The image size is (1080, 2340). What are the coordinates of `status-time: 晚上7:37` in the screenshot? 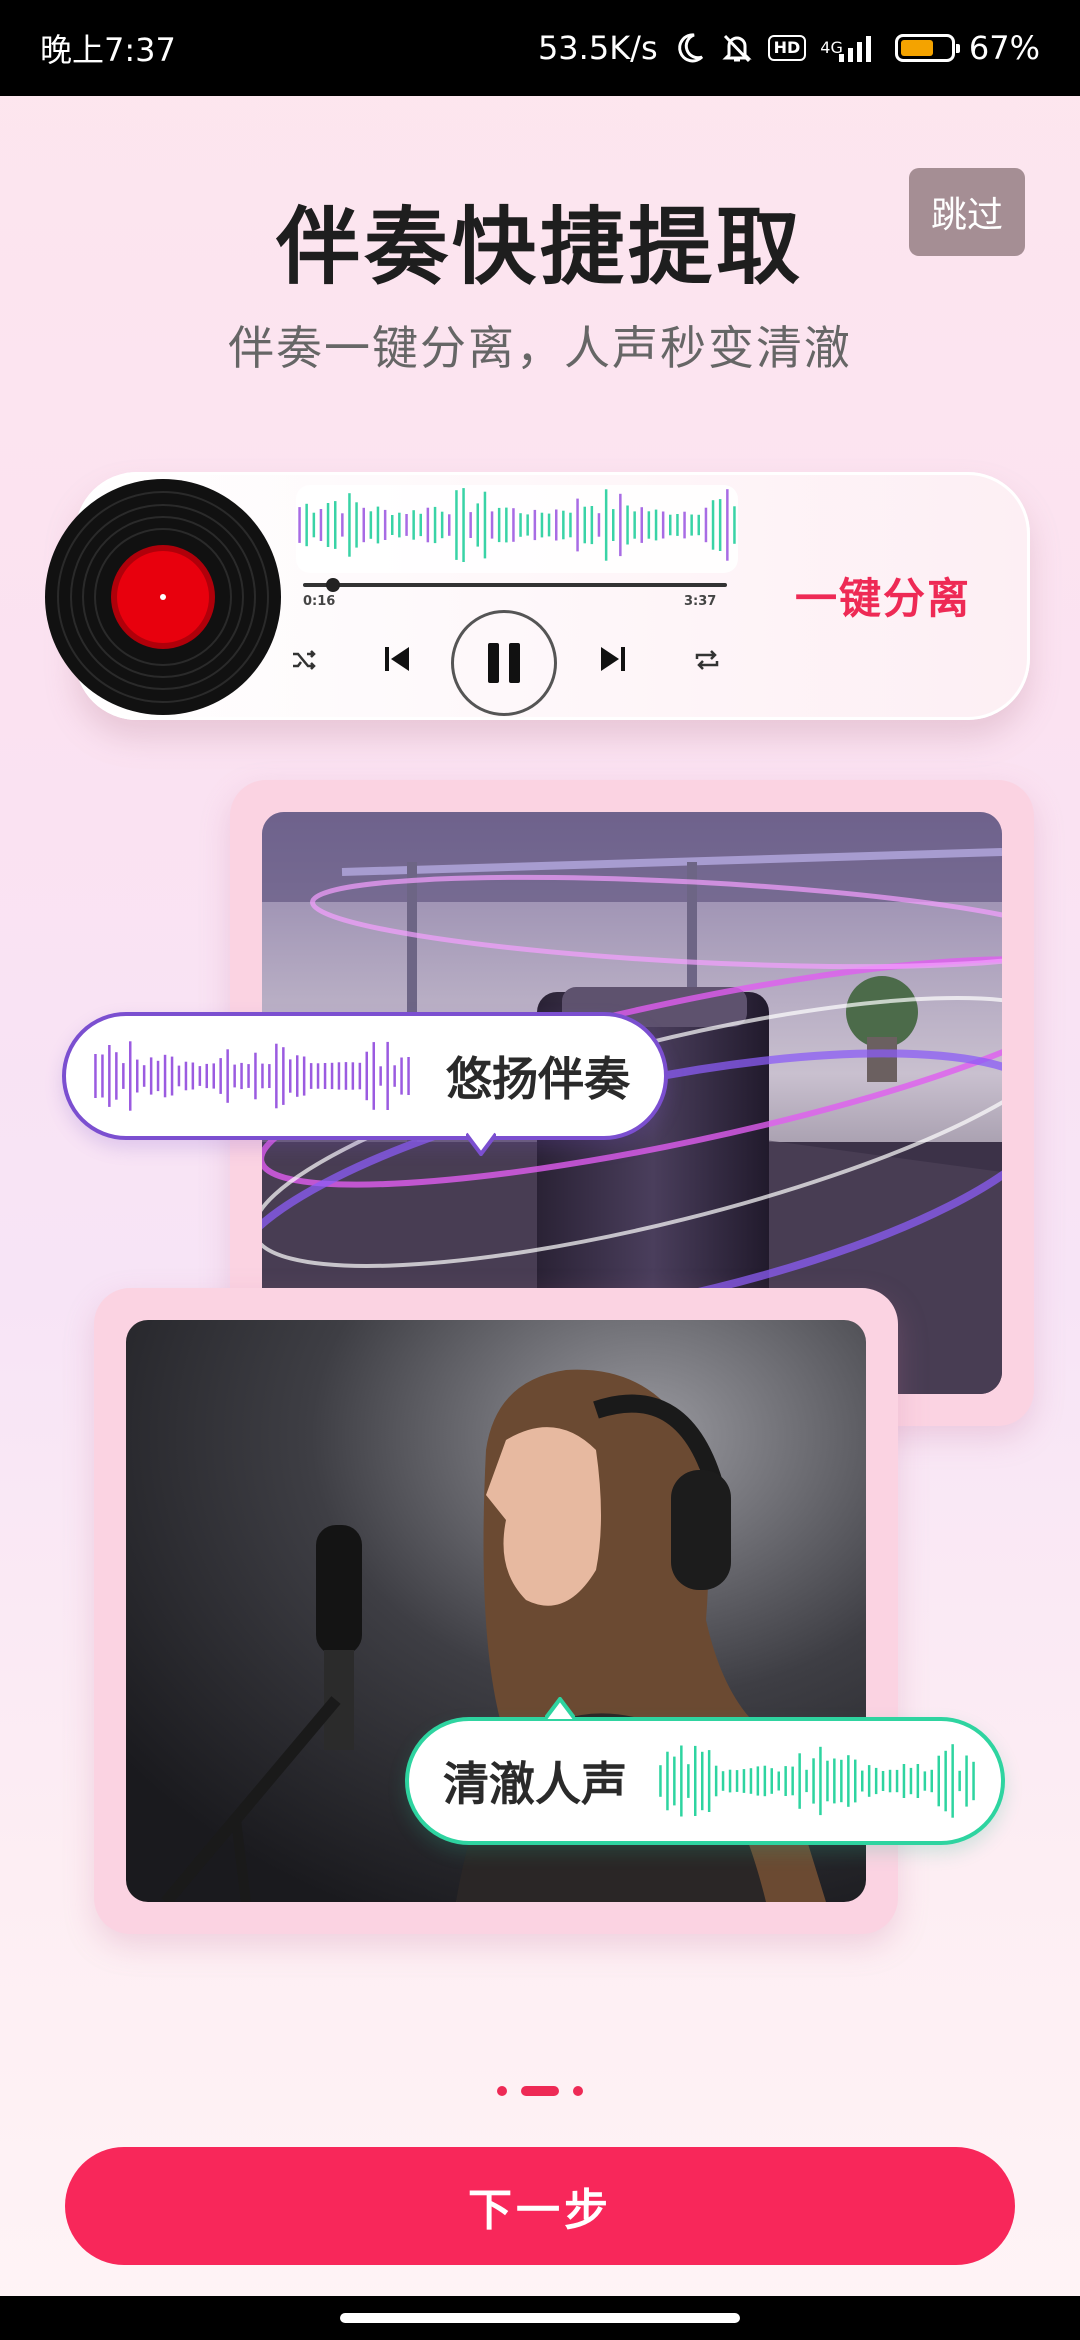 It's located at (108, 50).